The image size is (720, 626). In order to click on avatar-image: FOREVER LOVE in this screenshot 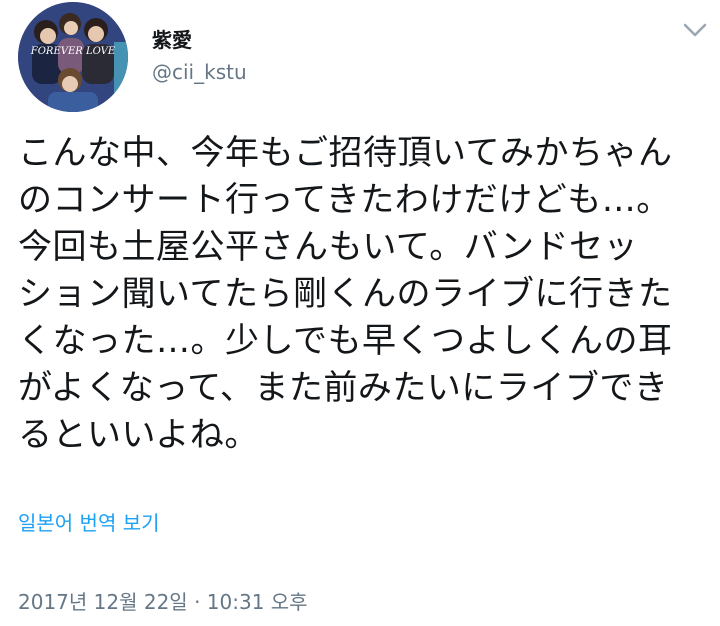, I will do `click(73, 57)`.